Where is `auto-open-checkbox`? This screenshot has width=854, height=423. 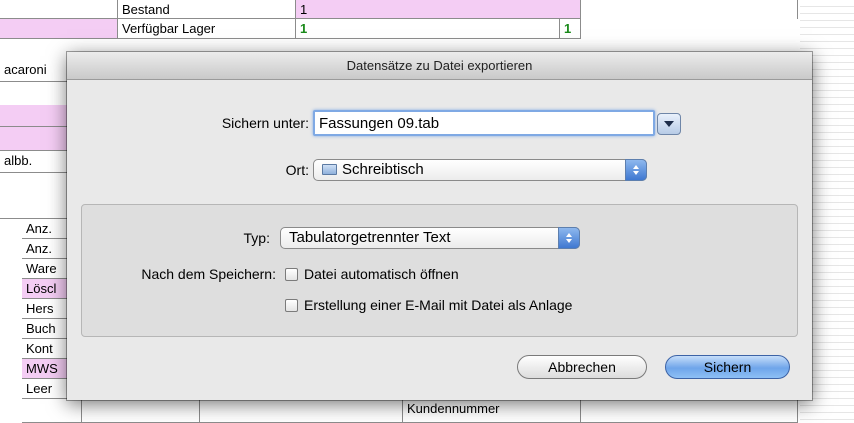
auto-open-checkbox is located at coordinates (291, 274).